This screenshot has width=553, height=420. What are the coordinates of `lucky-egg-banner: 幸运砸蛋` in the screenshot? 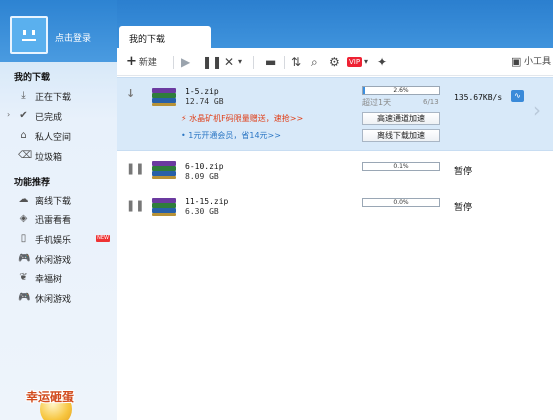 It's located at (58, 401).